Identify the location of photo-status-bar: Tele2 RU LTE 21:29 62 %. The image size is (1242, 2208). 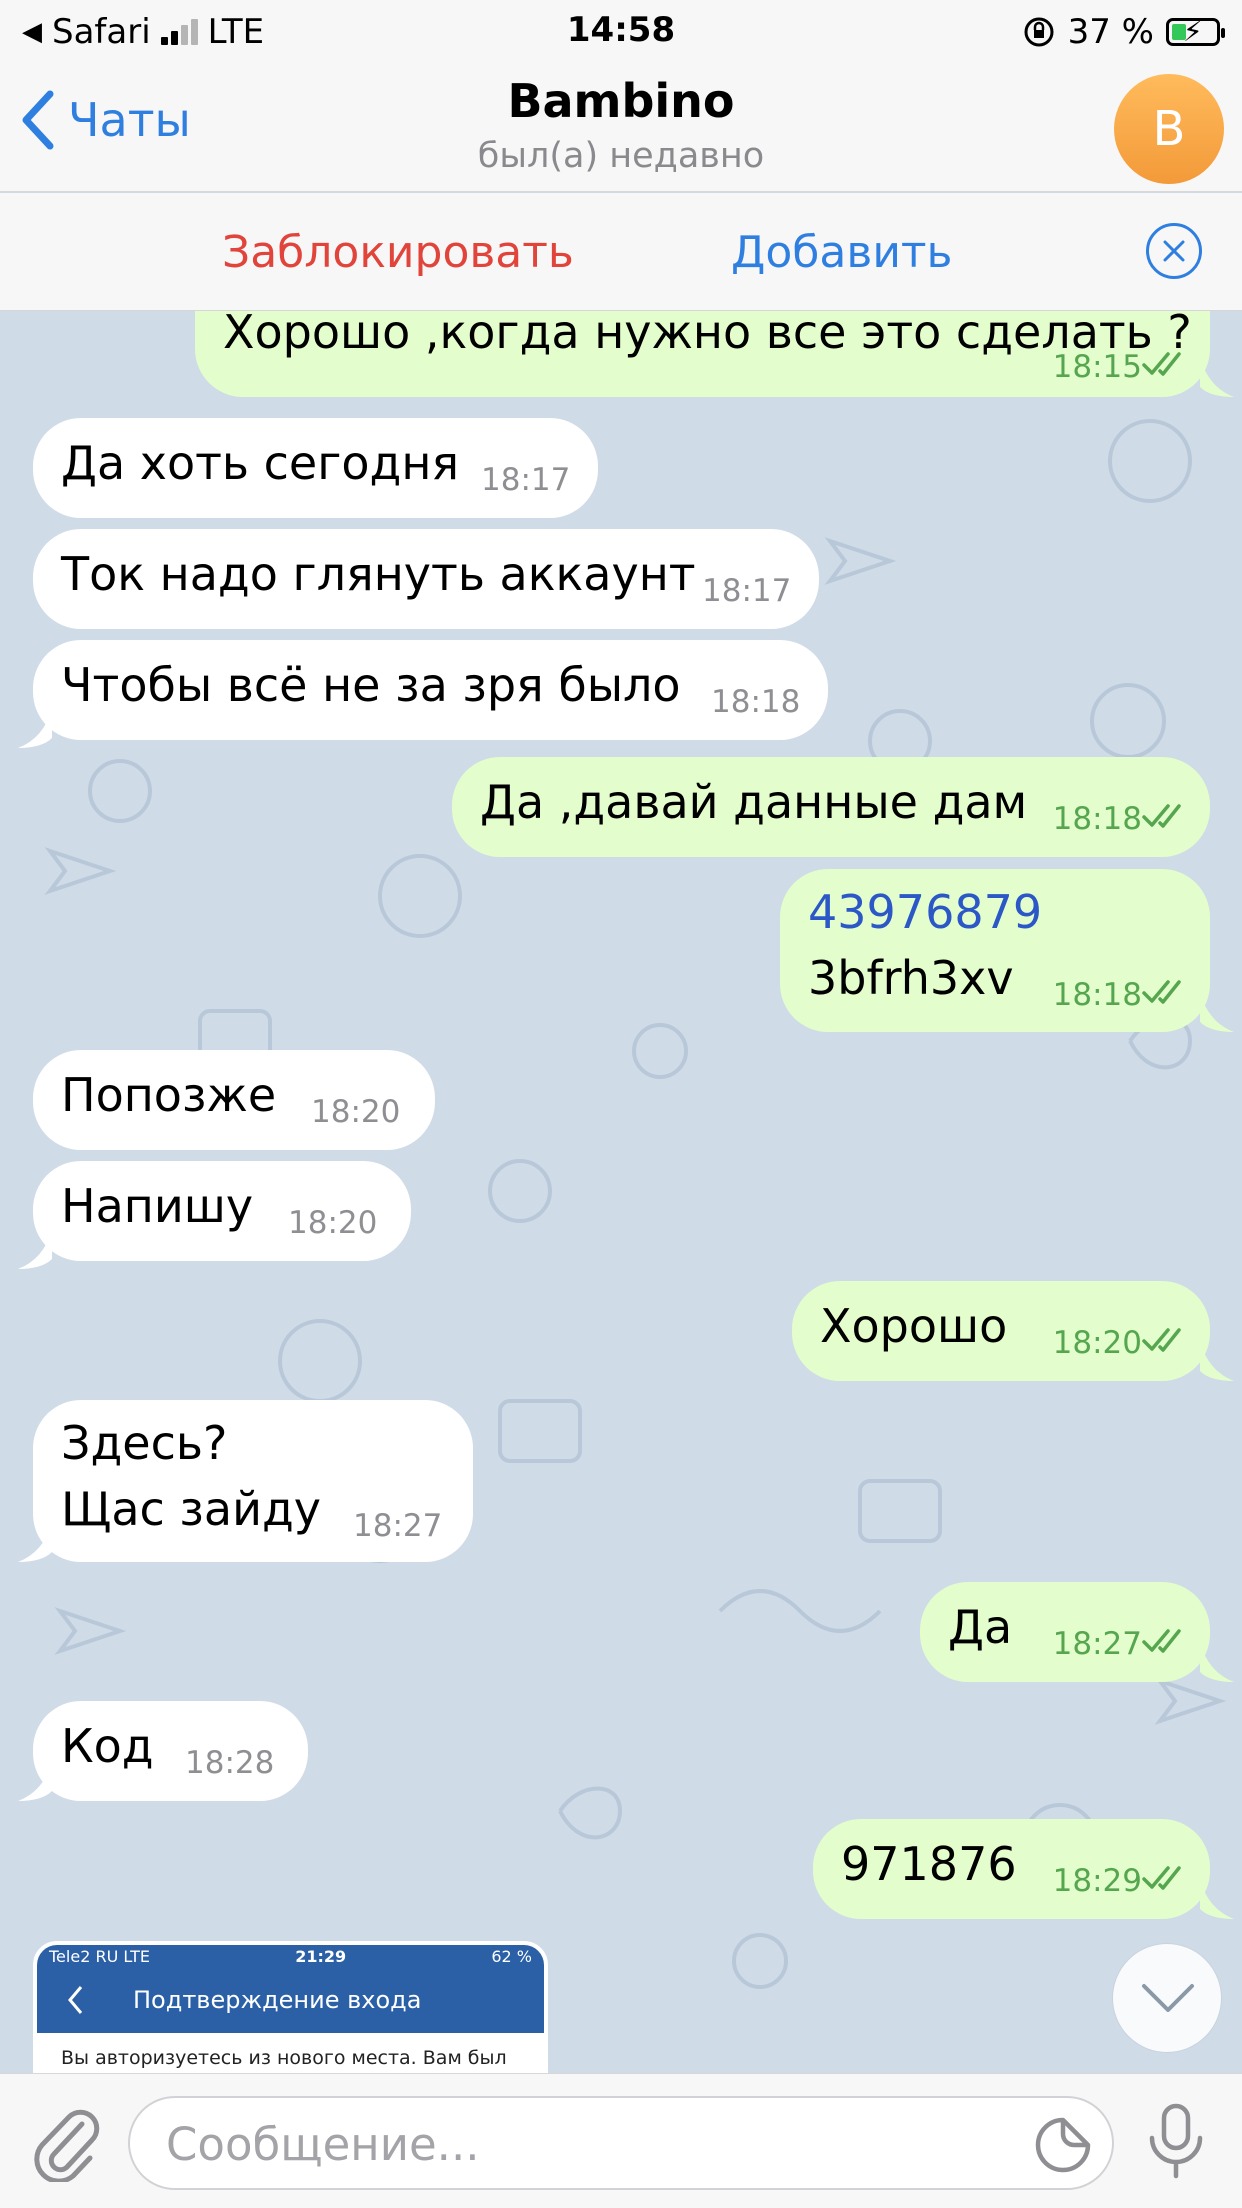
(290, 1956).